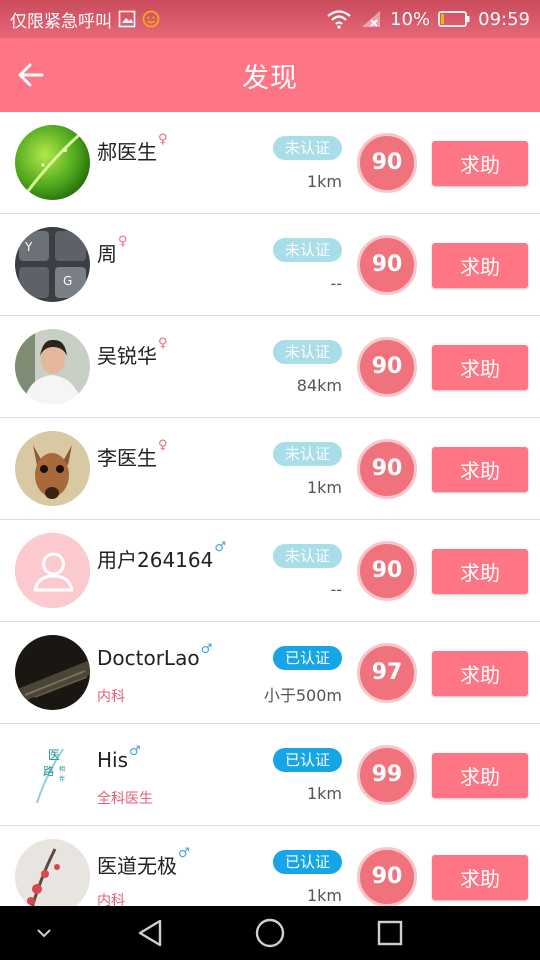 This screenshot has height=960, width=540. I want to click on svg-text: 医, so click(54, 755).